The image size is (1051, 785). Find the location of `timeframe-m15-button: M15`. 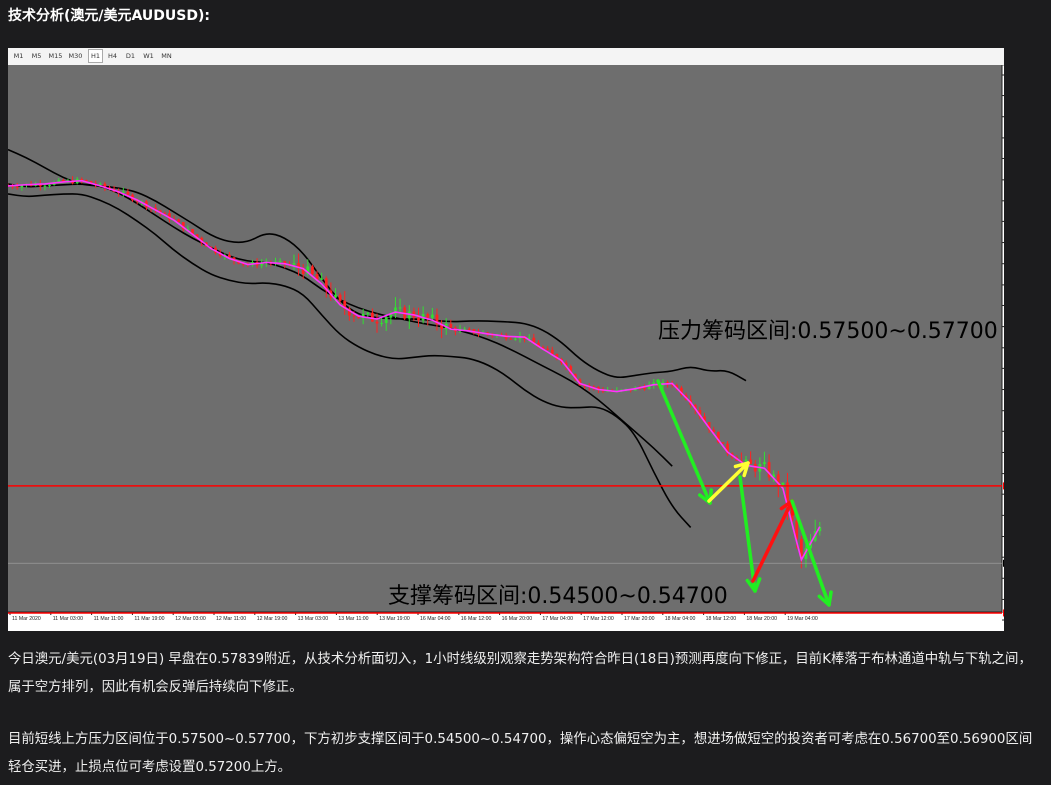

timeframe-m15-button: M15 is located at coordinates (55, 56).